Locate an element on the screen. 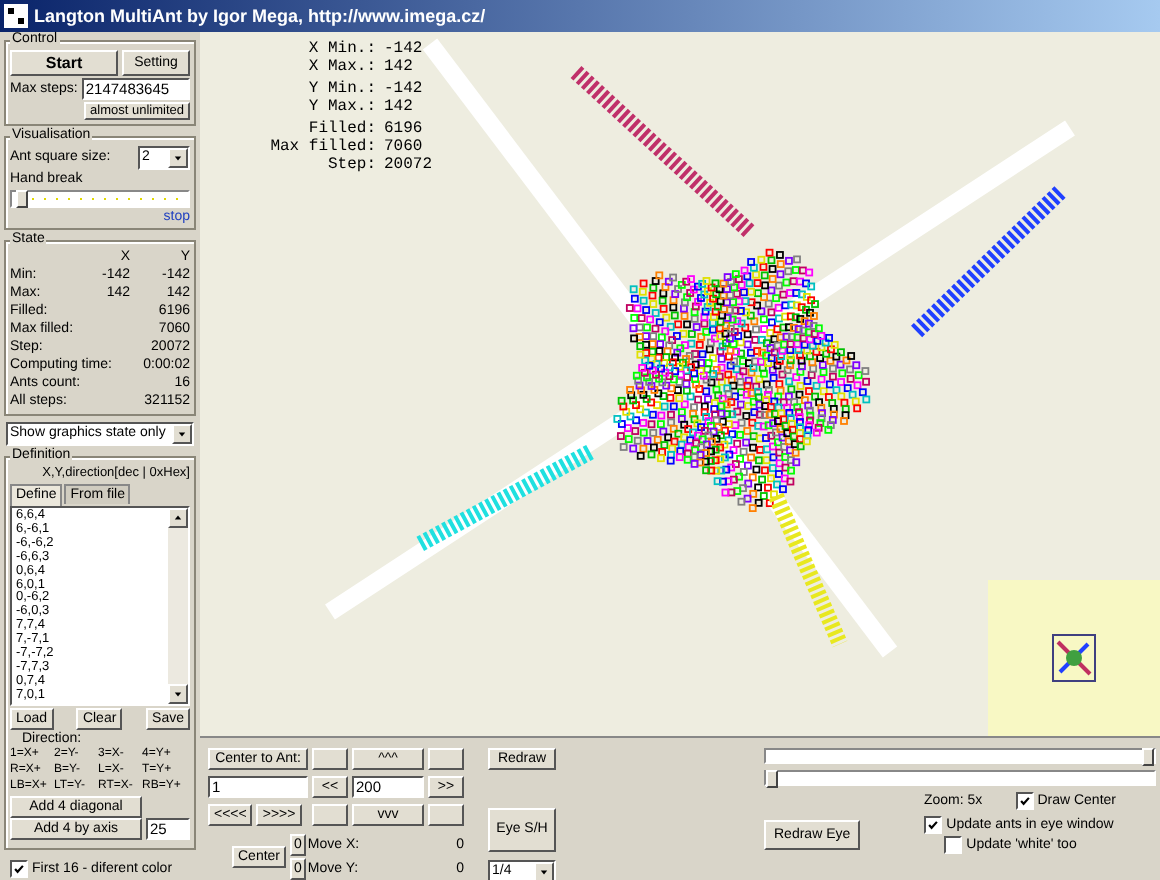  scroll-up-icon is located at coordinates (178, 518).